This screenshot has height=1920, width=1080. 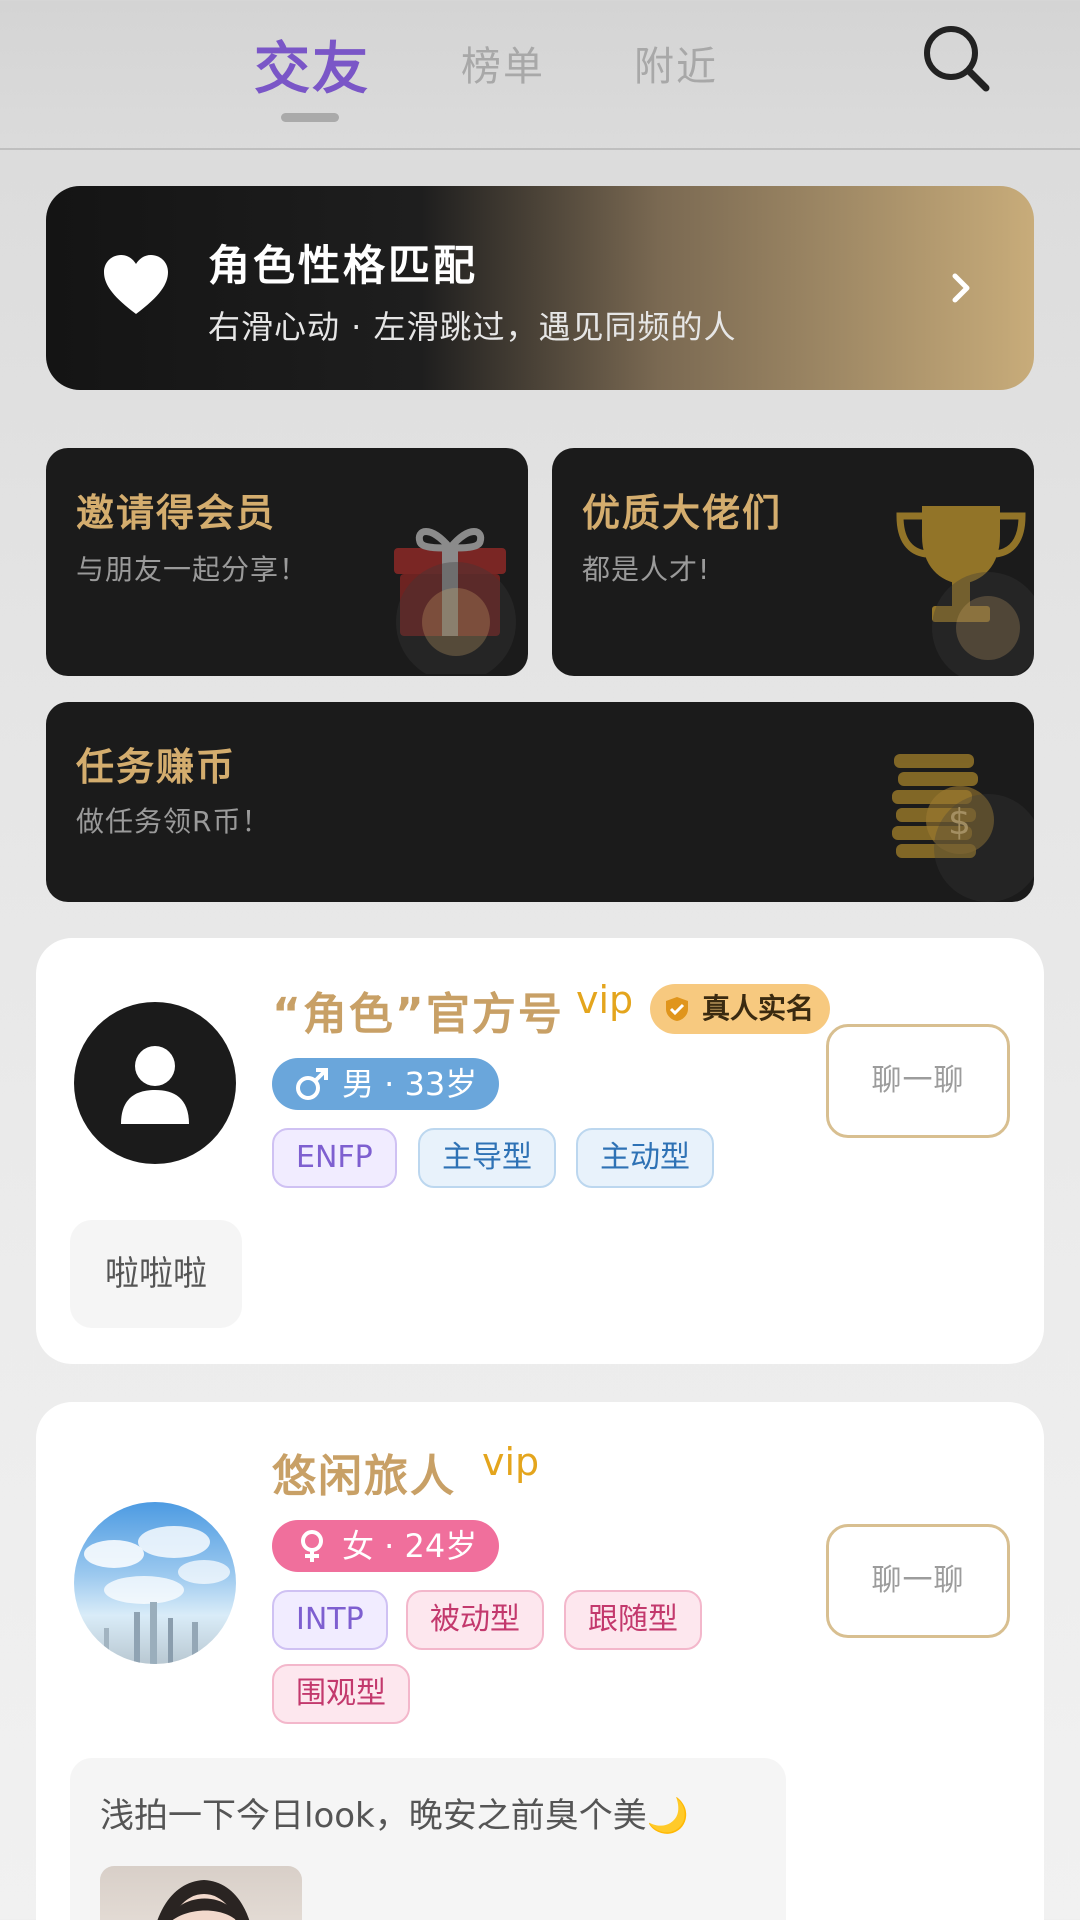 I want to click on user-icon, so click(x=155, y=1085).